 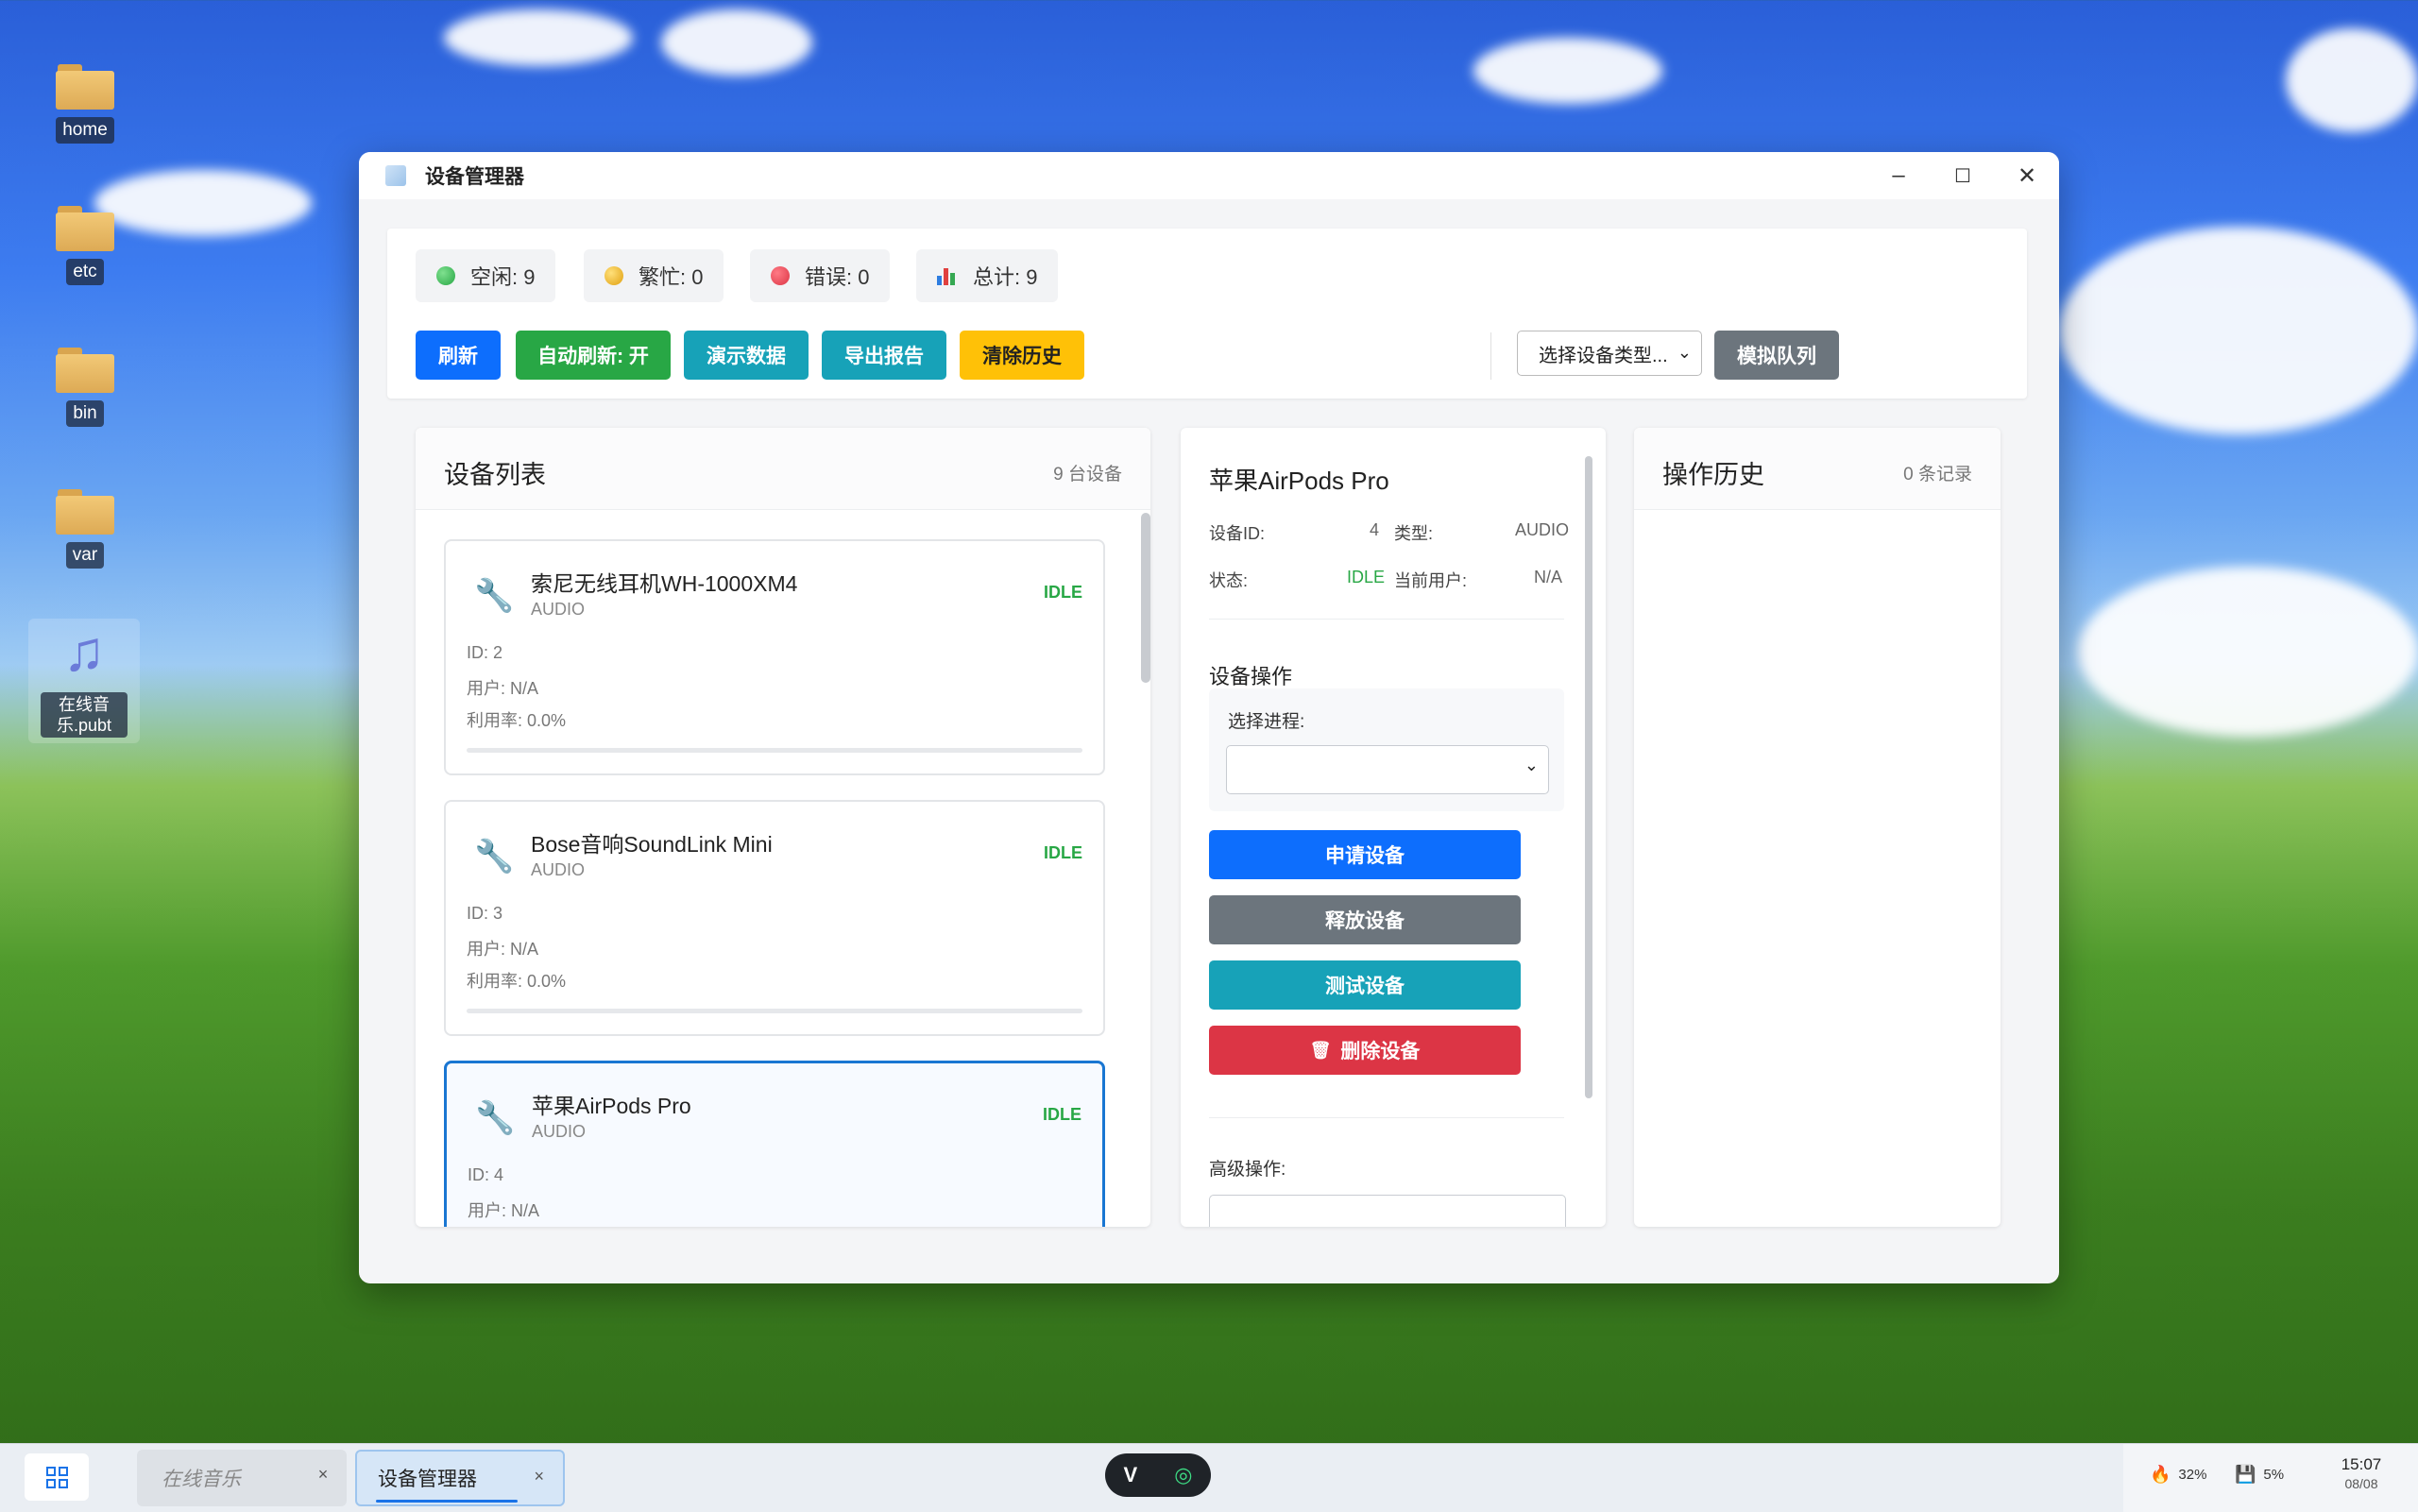 I want to click on close-button: ✕, so click(x=2027, y=175).